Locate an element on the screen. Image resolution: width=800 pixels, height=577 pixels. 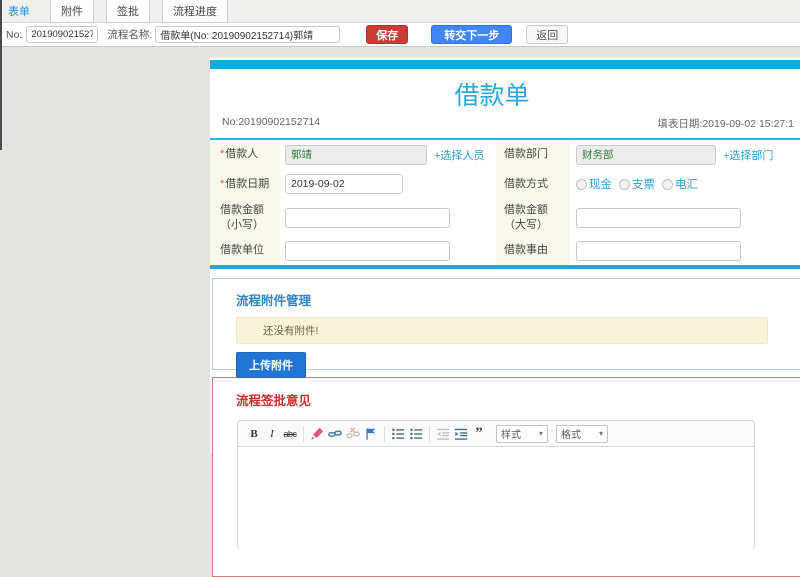
outdent-icon is located at coordinates (443, 434).